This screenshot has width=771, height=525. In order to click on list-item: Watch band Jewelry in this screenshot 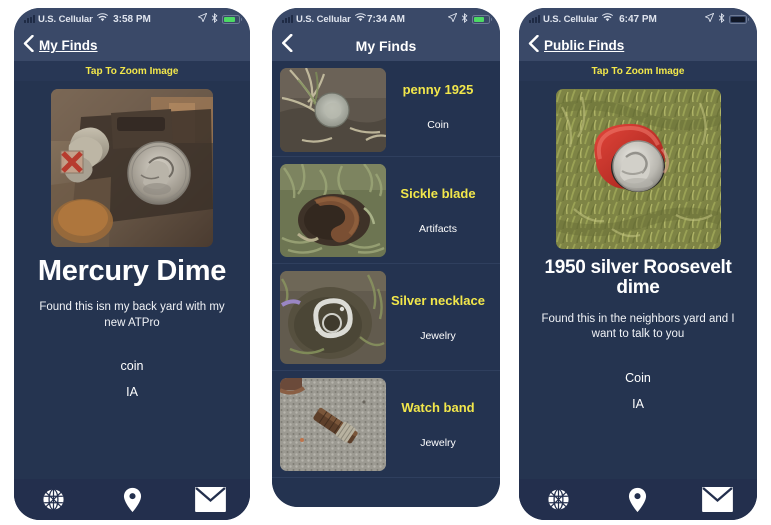, I will do `click(386, 424)`.